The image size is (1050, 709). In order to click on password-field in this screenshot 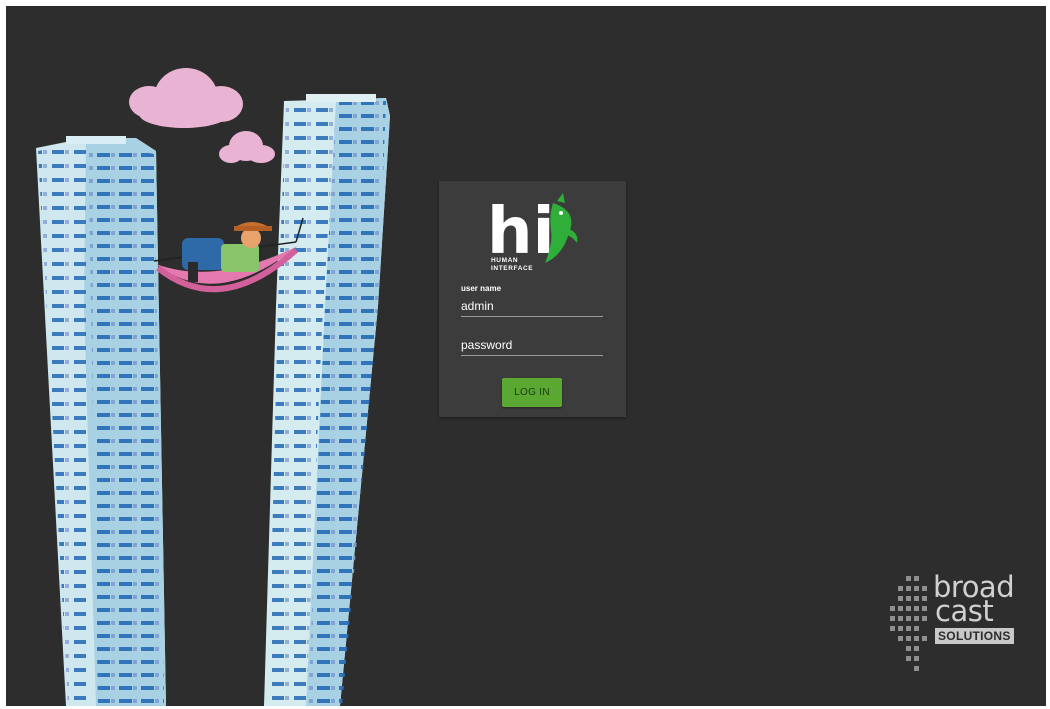, I will do `click(532, 345)`.